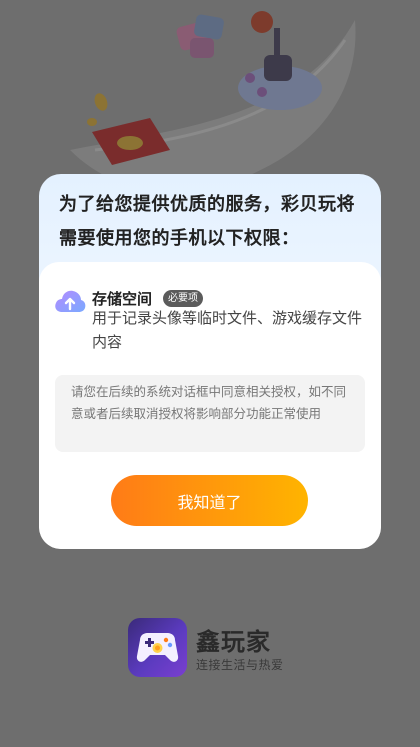 This screenshot has width=420, height=747. I want to click on brand-footer: 鑫玩家 连接生活与热爱, so click(228, 648).